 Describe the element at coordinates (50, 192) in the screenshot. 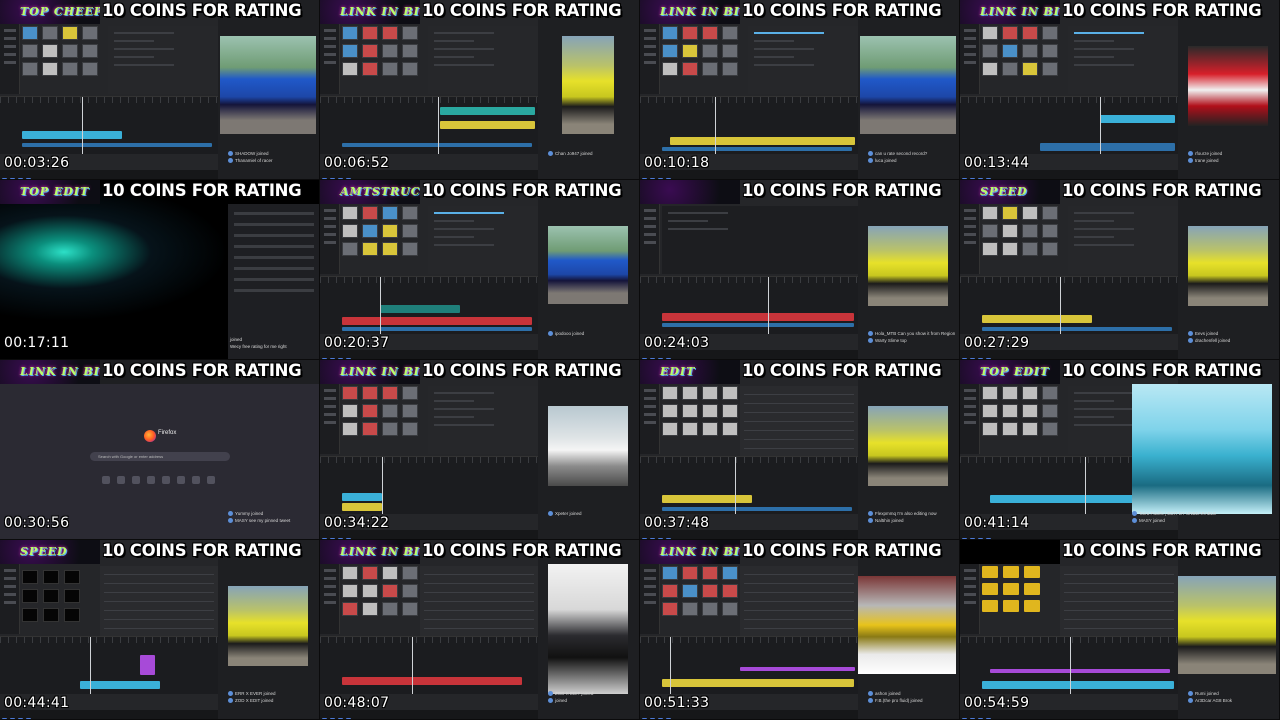

I see `channel-logo: TOP EDIT` at that location.